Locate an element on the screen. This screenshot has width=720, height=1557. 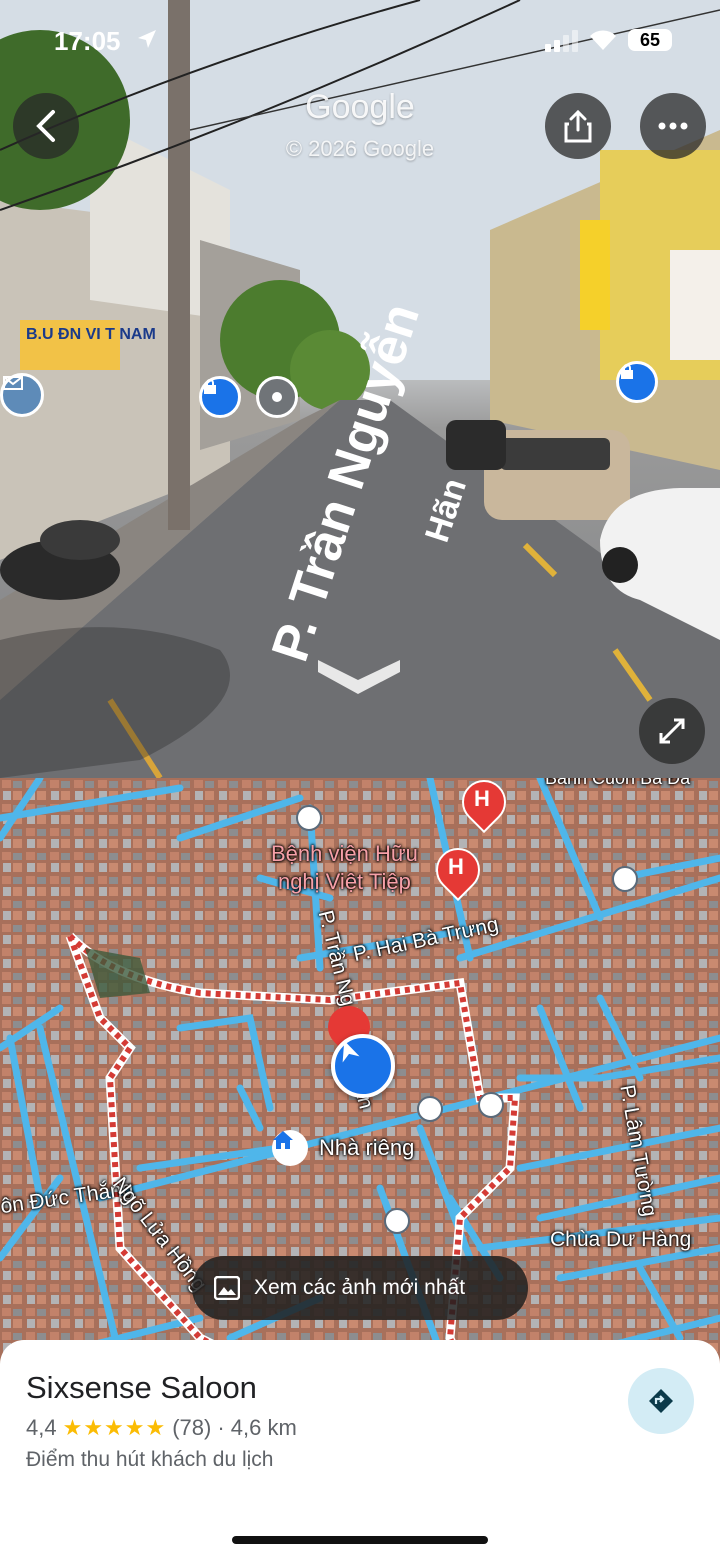
expand-icon is located at coordinates (672, 731).